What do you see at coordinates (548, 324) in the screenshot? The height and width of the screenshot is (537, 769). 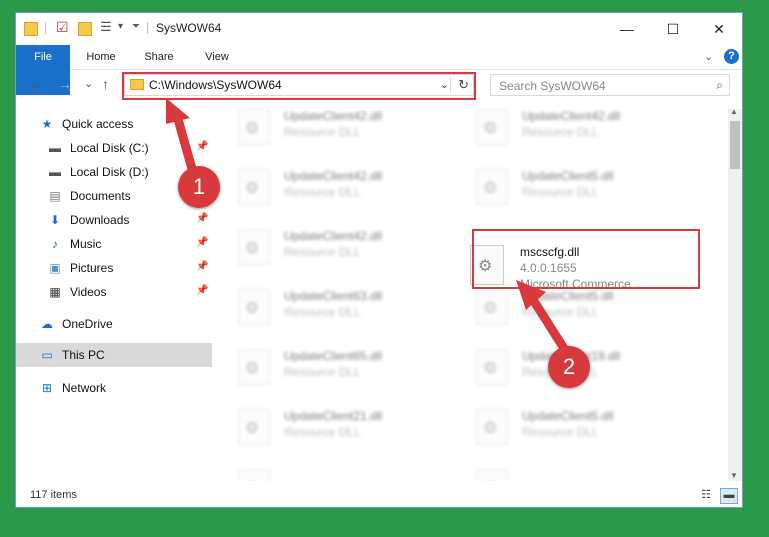 I see `arrow-2-line` at bounding box center [548, 324].